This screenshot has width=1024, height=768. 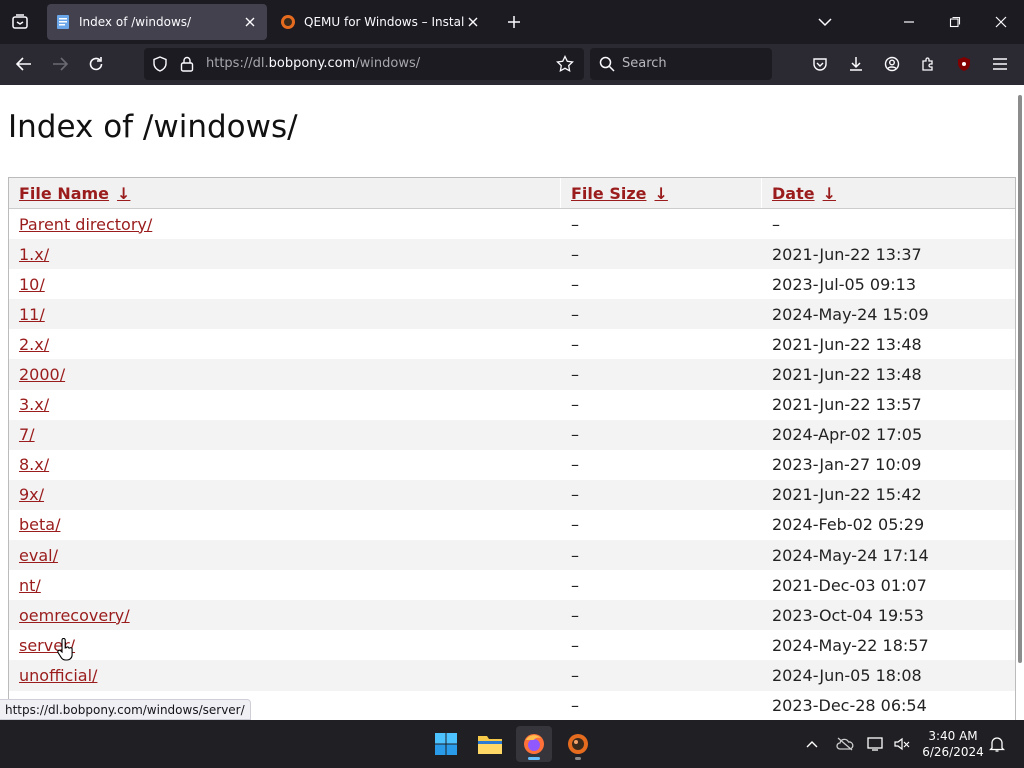 I want to click on date-cell: 2024-Apr-02 17:05, so click(x=847, y=435).